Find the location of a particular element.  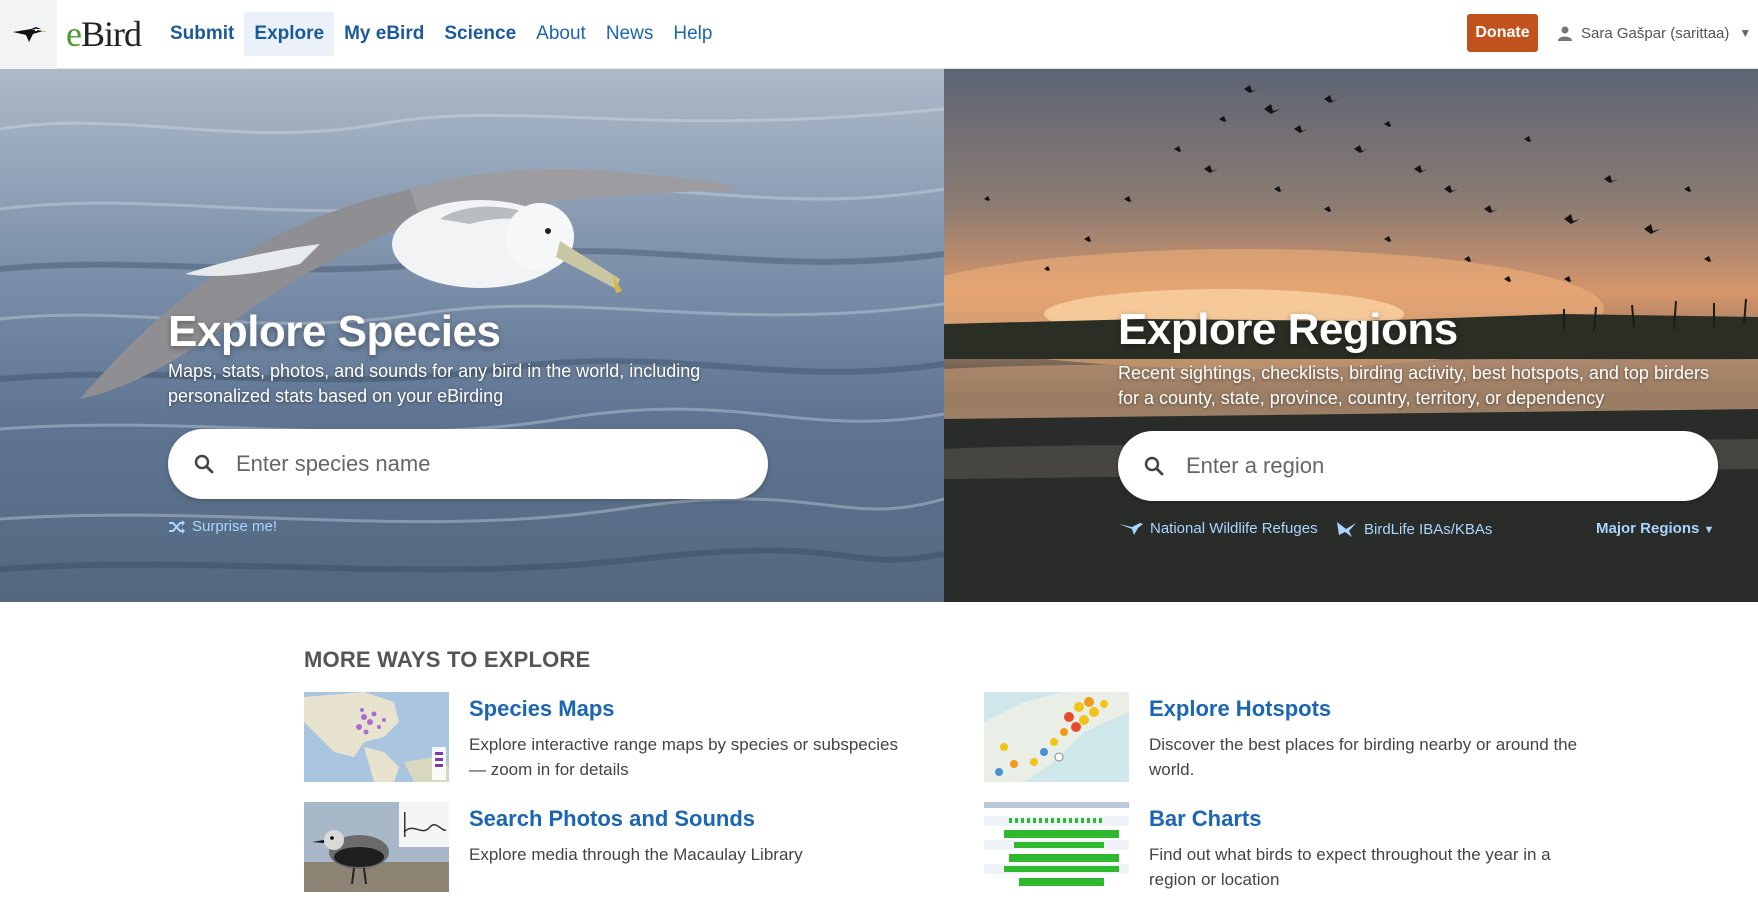

species-maps-thumbnail is located at coordinates (376, 737).